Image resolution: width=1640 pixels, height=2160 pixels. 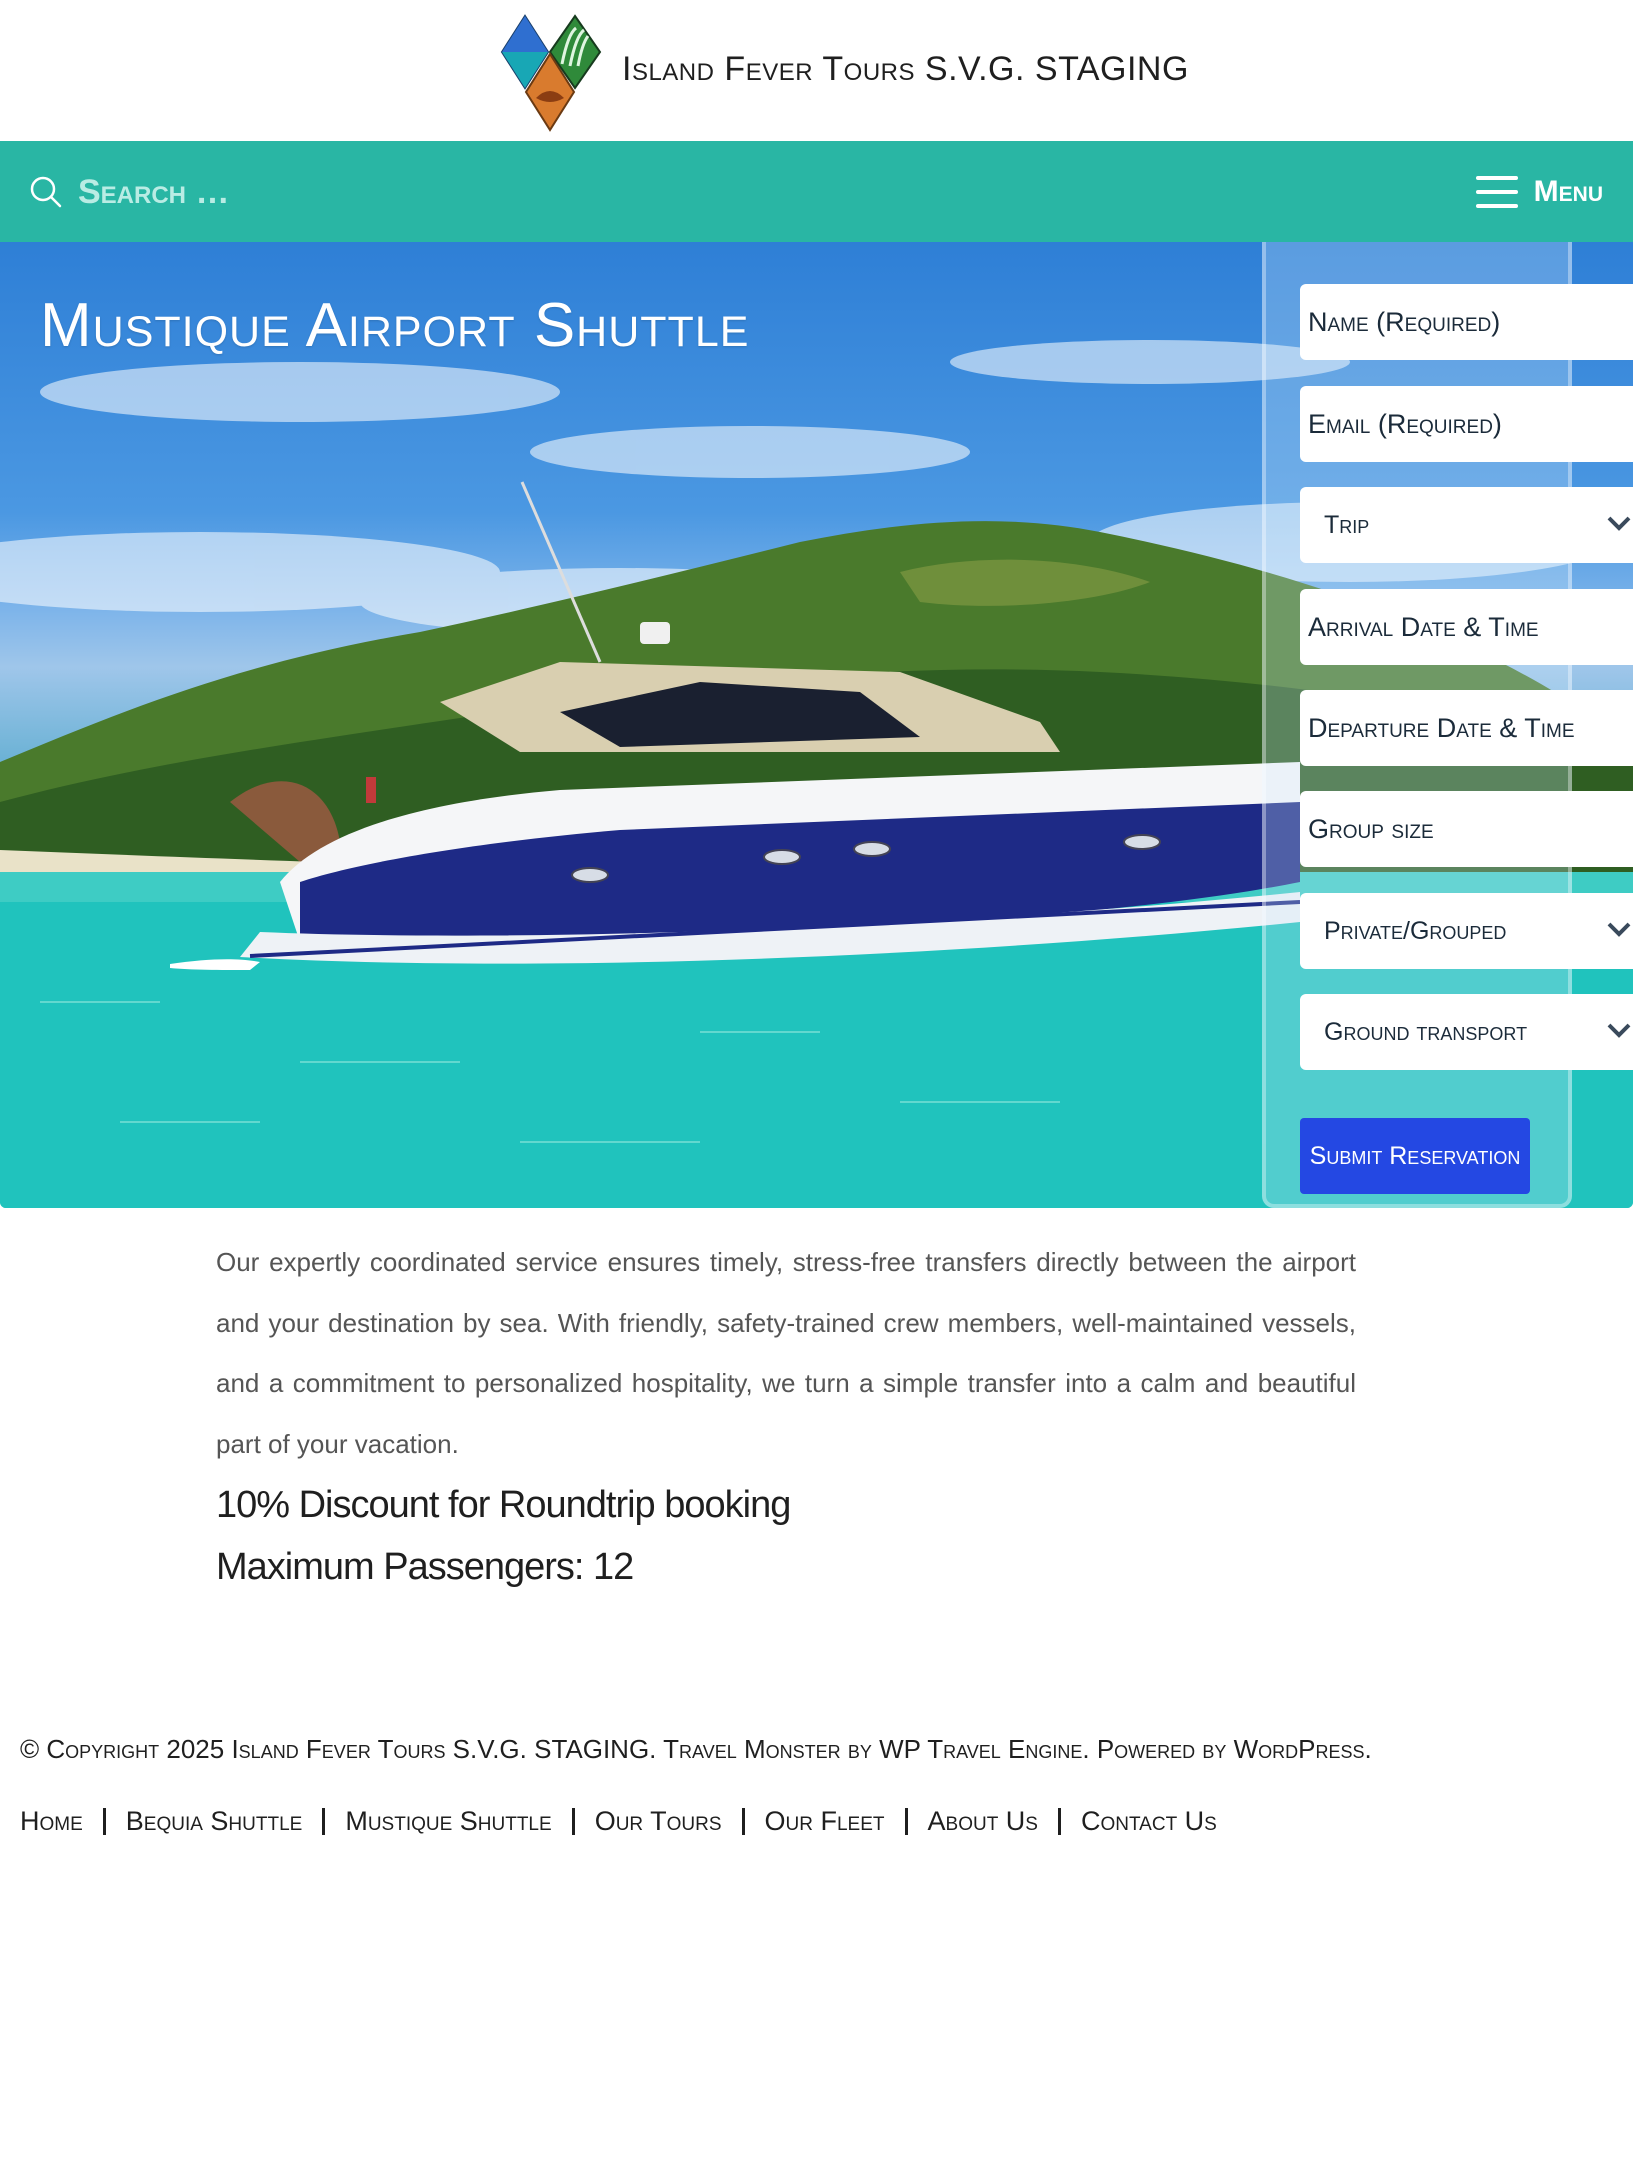 What do you see at coordinates (425, 1567) in the screenshot?
I see `max-passengers-text: Maximum Passengers: 12` at bounding box center [425, 1567].